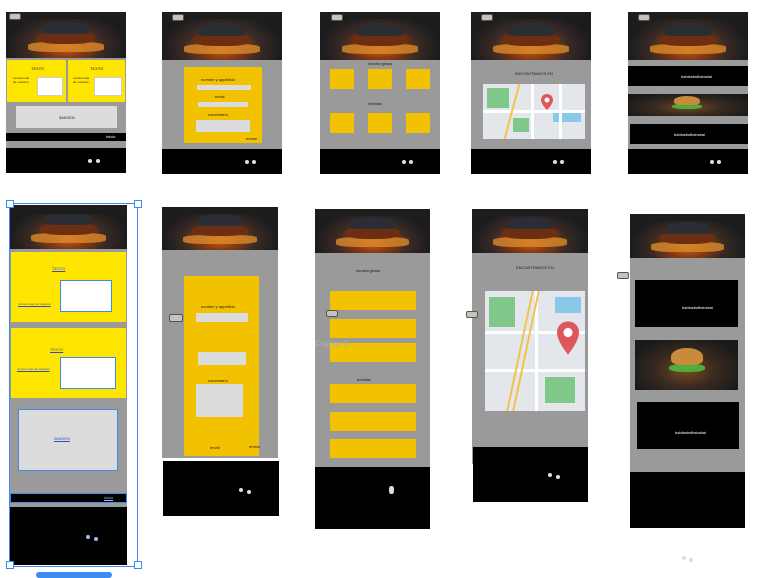 The height and width of the screenshot is (578, 765). I want to click on frame-mobile-promos: bsbfasbsfbsbsbai bsbfasbsfbsbsbai, so click(687, 371).